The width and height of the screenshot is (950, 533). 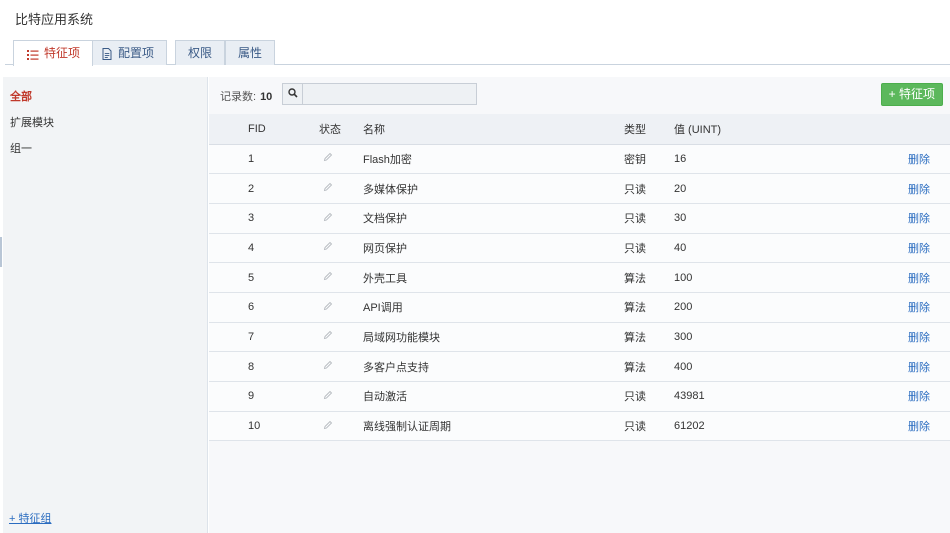 I want to click on record-count-value: 10, so click(x=266, y=97).